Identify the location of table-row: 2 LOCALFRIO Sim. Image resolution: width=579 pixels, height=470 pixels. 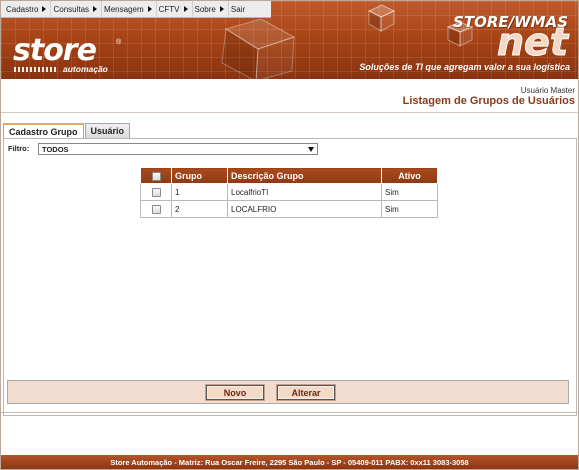
(289, 209).